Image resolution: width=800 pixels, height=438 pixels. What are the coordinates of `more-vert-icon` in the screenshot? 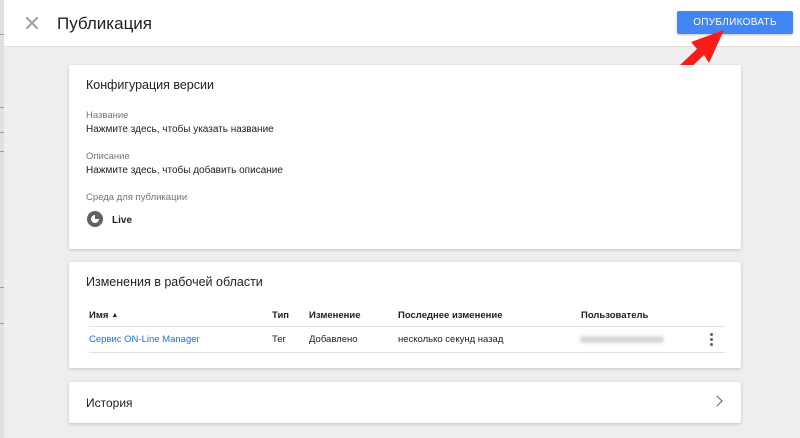 It's located at (712, 340).